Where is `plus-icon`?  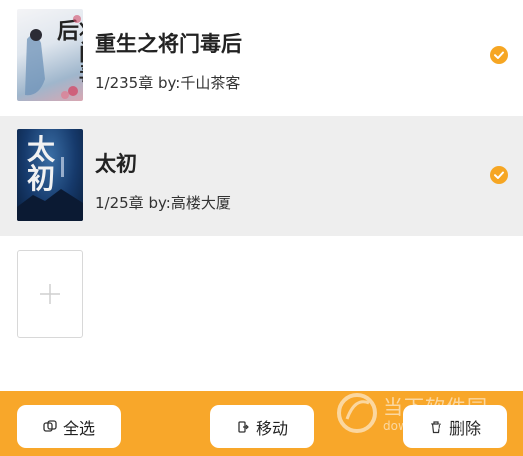
plus-icon is located at coordinates (50, 294).